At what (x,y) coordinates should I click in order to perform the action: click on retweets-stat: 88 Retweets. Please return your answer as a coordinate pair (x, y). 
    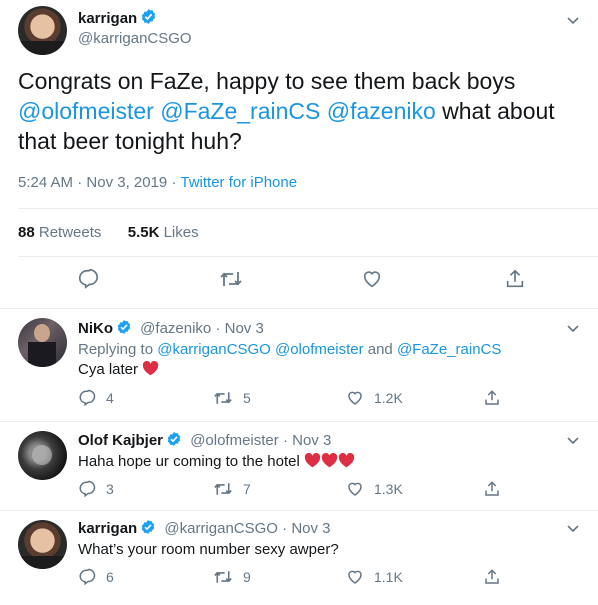
    Looking at the image, I should click on (59, 232).